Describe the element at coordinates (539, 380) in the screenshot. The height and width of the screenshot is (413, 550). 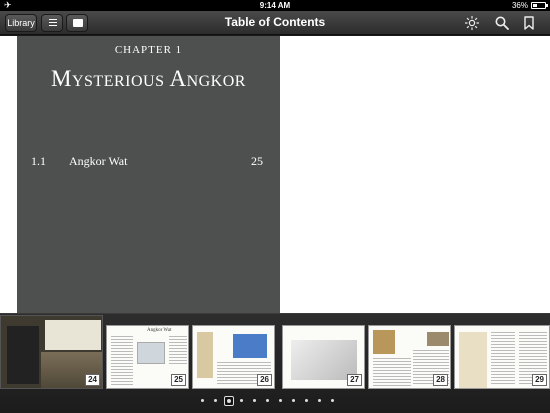
I see `page-number-badge: 29` at that location.